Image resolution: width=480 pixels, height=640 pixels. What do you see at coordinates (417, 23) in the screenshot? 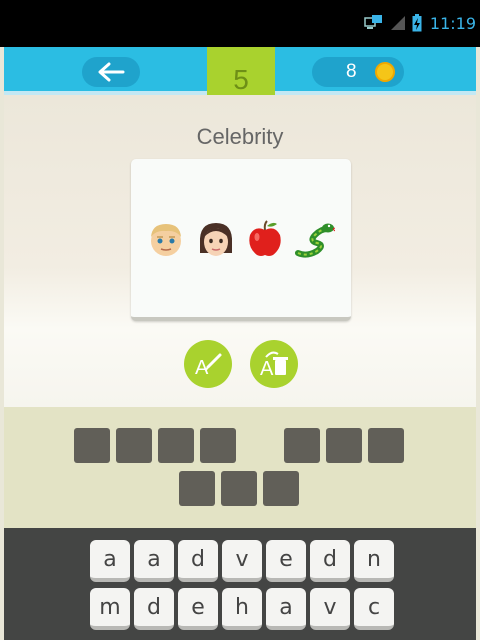
I see `battery-icon` at bounding box center [417, 23].